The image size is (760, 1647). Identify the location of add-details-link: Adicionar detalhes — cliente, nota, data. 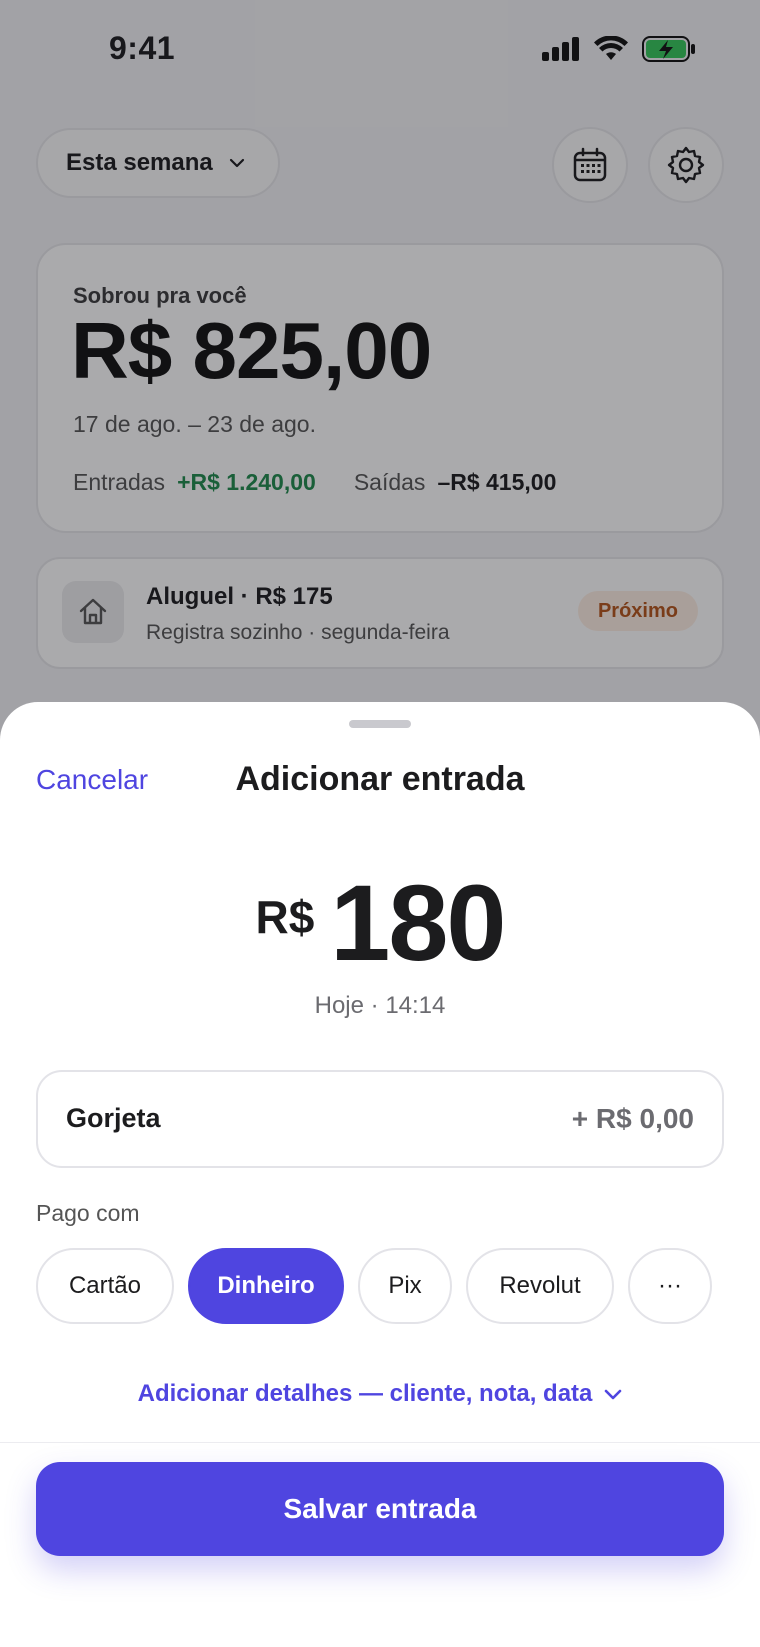
(380, 1394).